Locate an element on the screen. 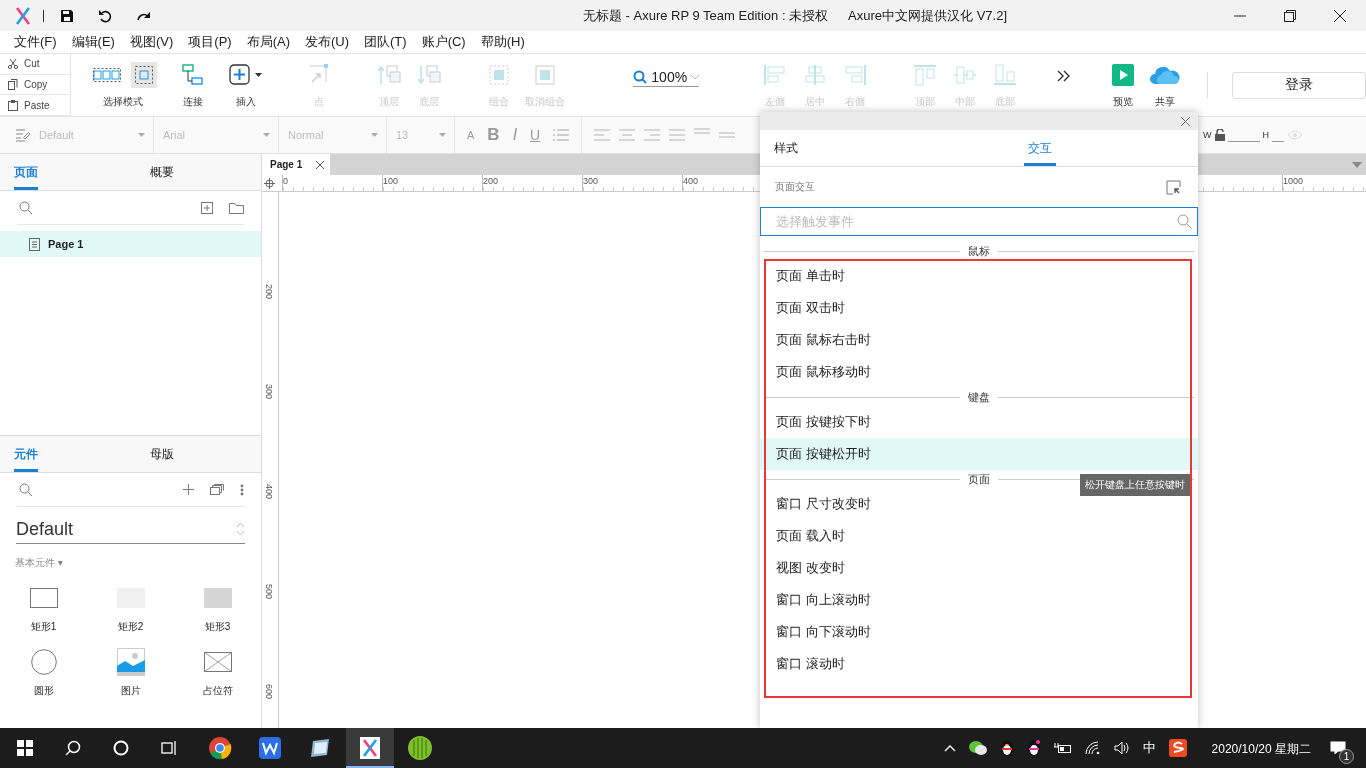 The image size is (1366, 768). library-stack-icon is located at coordinates (217, 489).